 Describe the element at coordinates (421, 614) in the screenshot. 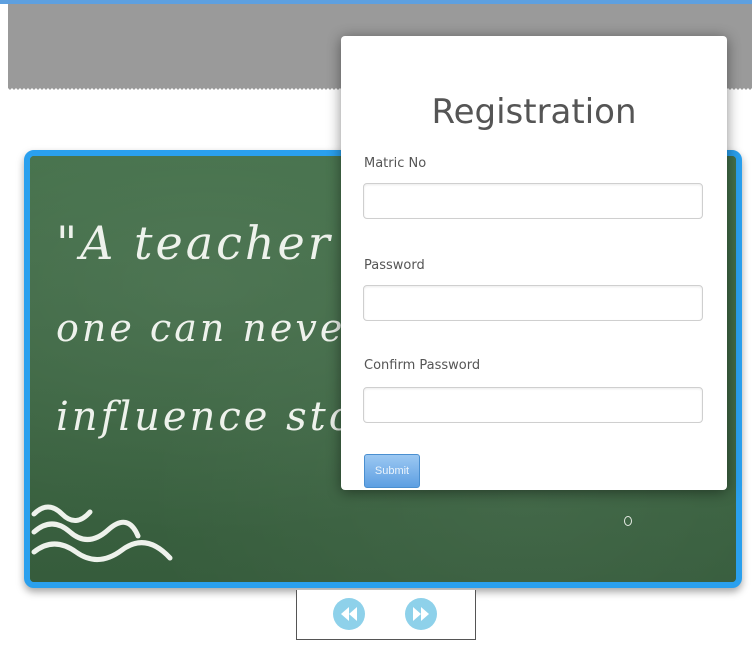

I see `fast-forward-icon` at that location.